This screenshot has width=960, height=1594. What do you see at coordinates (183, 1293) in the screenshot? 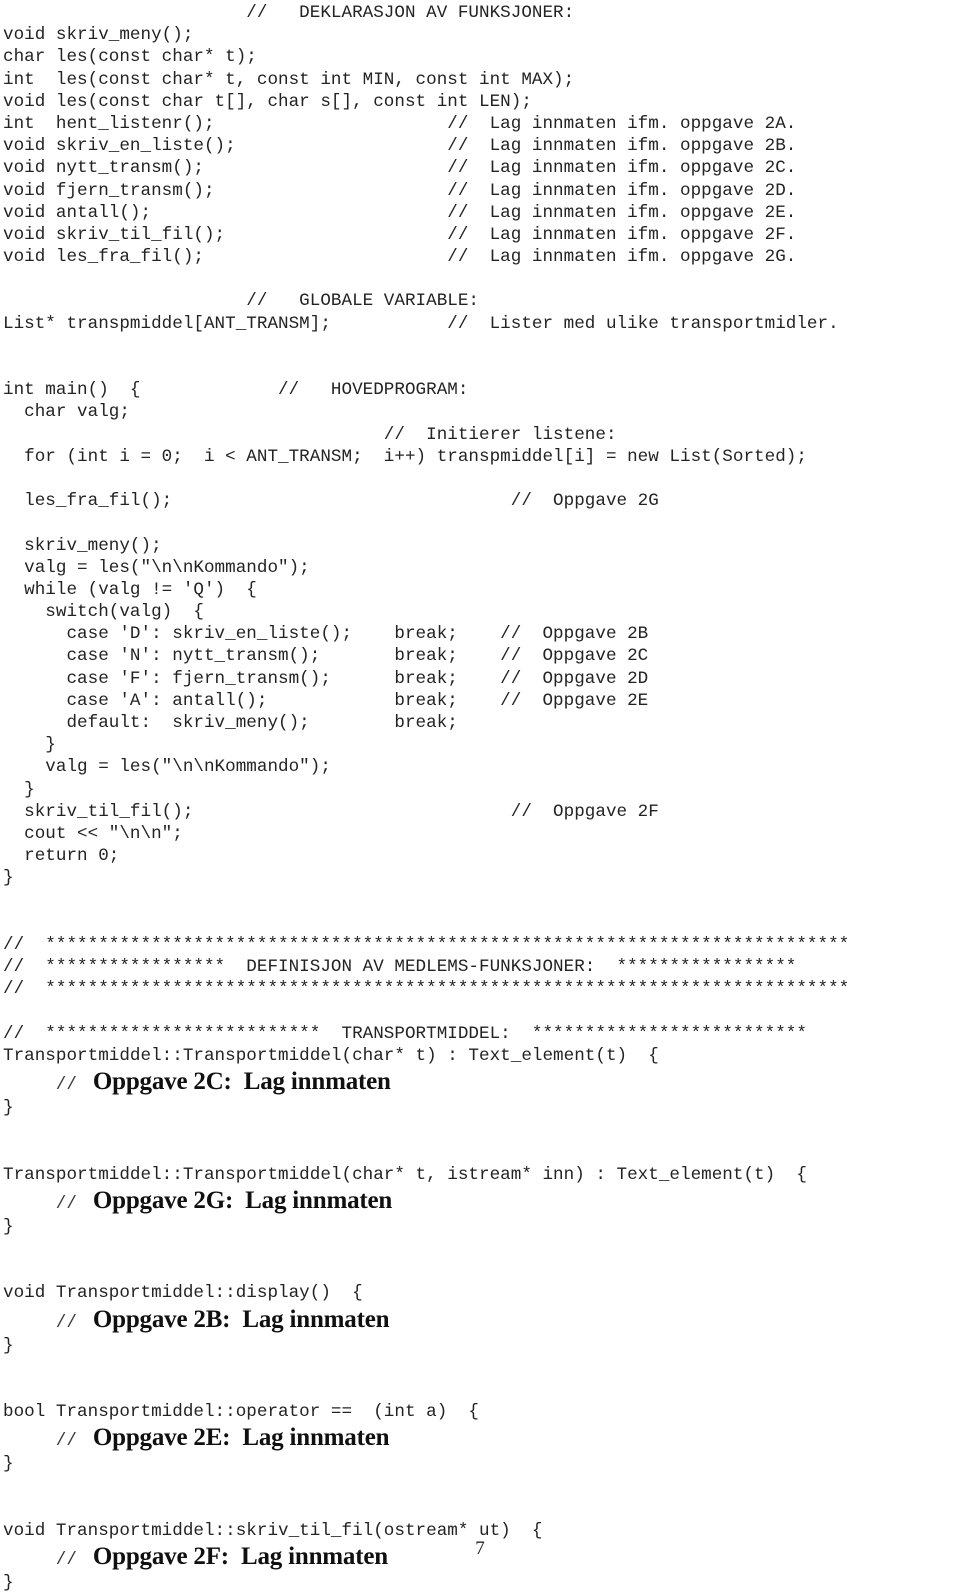
I see `function-signature: void Transportmiddel::display() {` at bounding box center [183, 1293].